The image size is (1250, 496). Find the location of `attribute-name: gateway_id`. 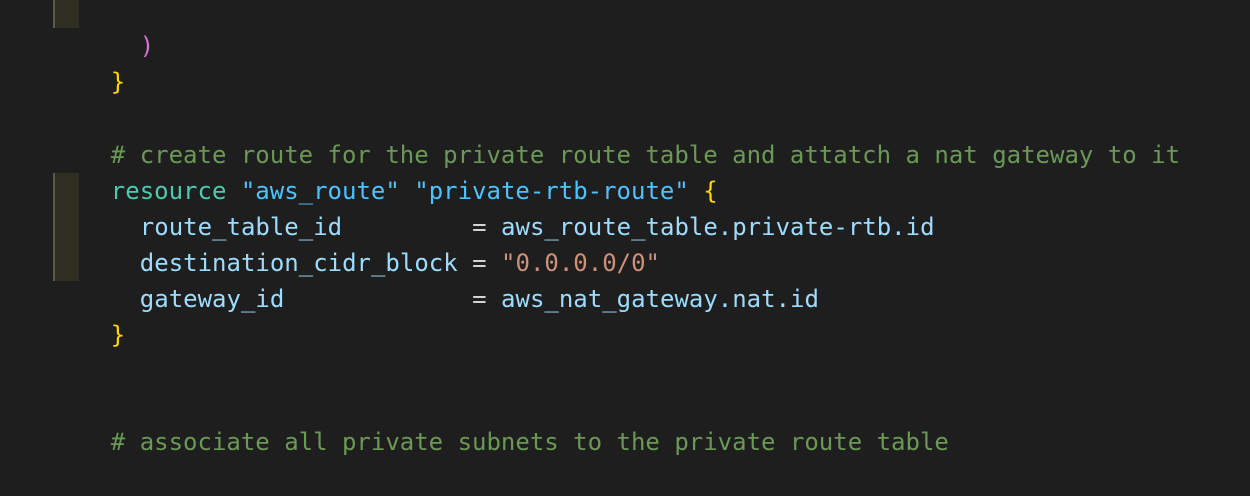

attribute-name: gateway_id is located at coordinates (212, 299).